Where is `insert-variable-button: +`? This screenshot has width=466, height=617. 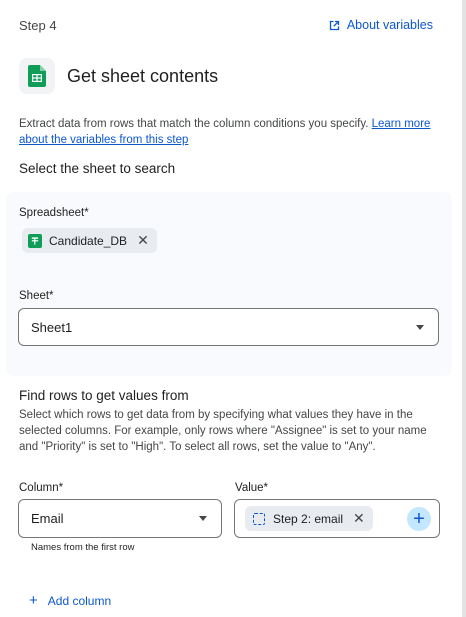 insert-variable-button: + is located at coordinates (419, 519).